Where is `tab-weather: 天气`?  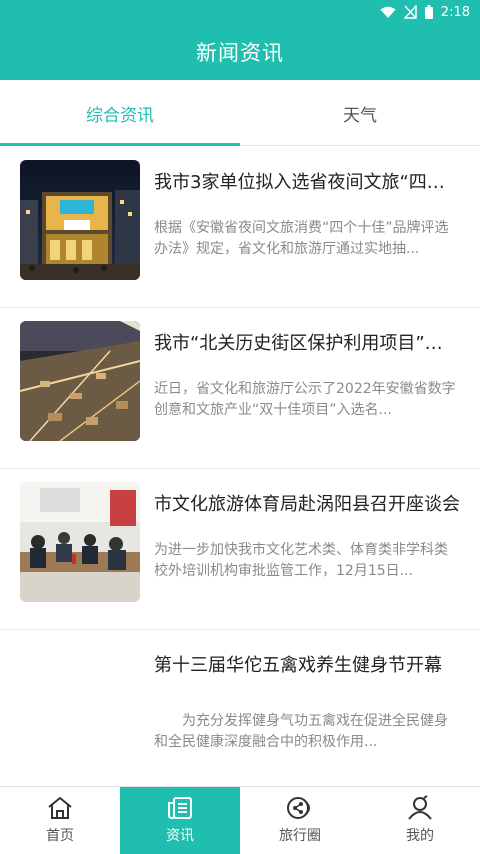
tab-weather: 天气 is located at coordinates (360, 113).